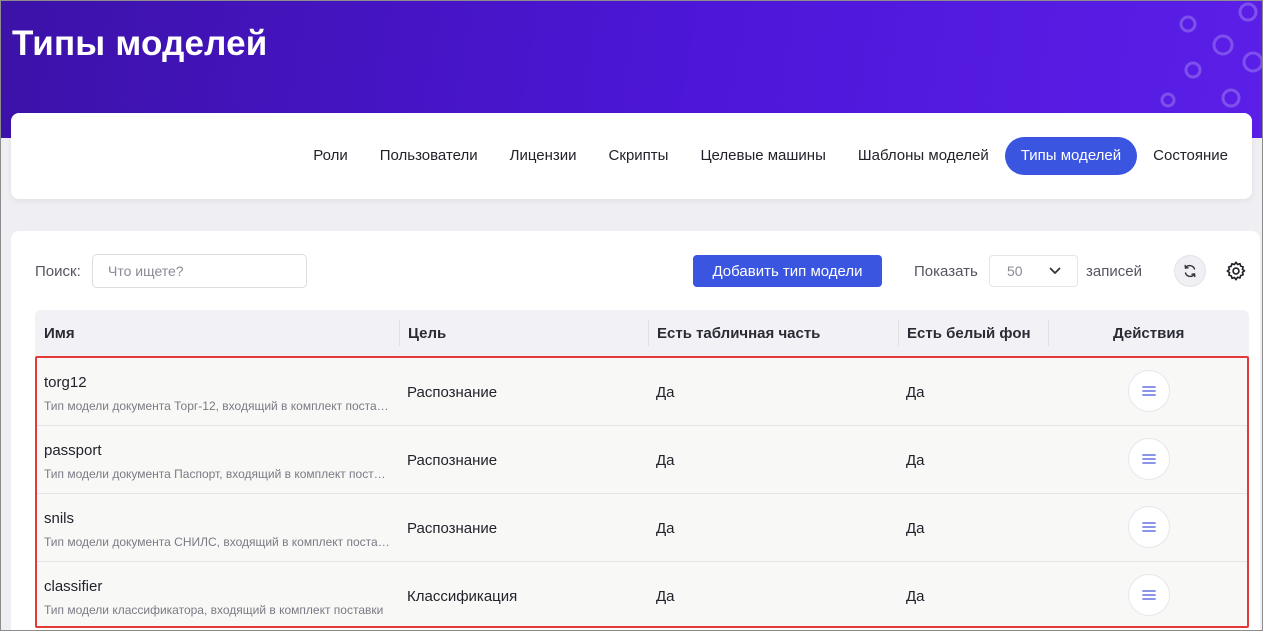 Image resolution: width=1263 pixels, height=631 pixels. What do you see at coordinates (140, 43) in the screenshot?
I see `page-title: Типы моделей` at bounding box center [140, 43].